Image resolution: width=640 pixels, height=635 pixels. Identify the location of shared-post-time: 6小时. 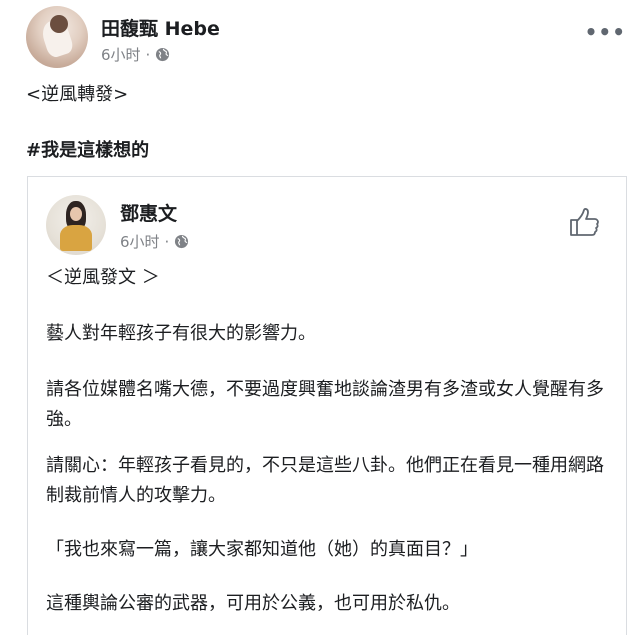
(140, 241).